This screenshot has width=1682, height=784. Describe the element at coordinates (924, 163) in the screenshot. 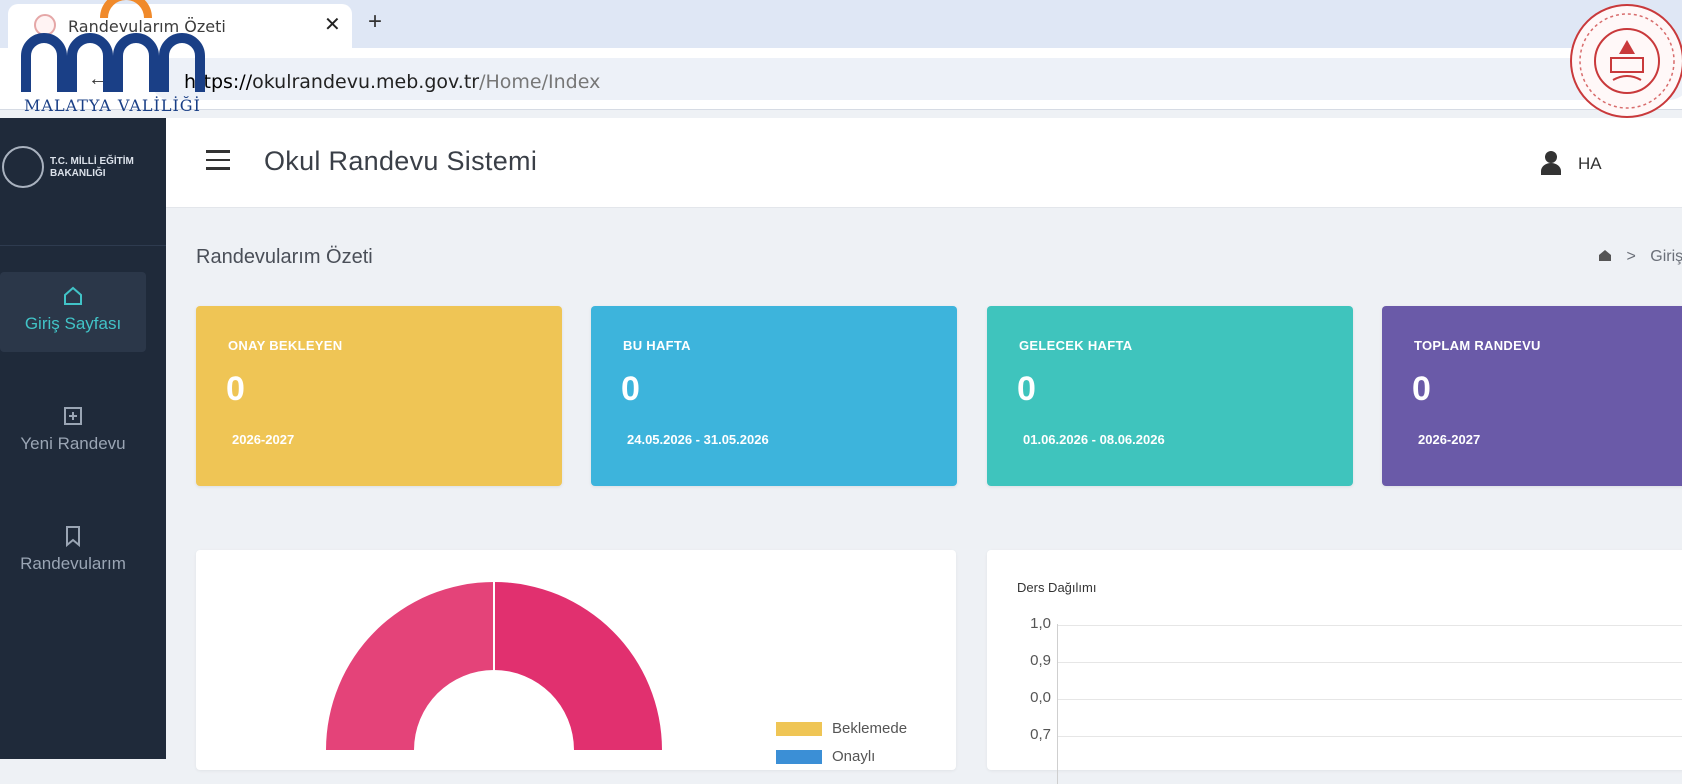

I see `top-header: Okul Randevu Sistemi HA` at that location.